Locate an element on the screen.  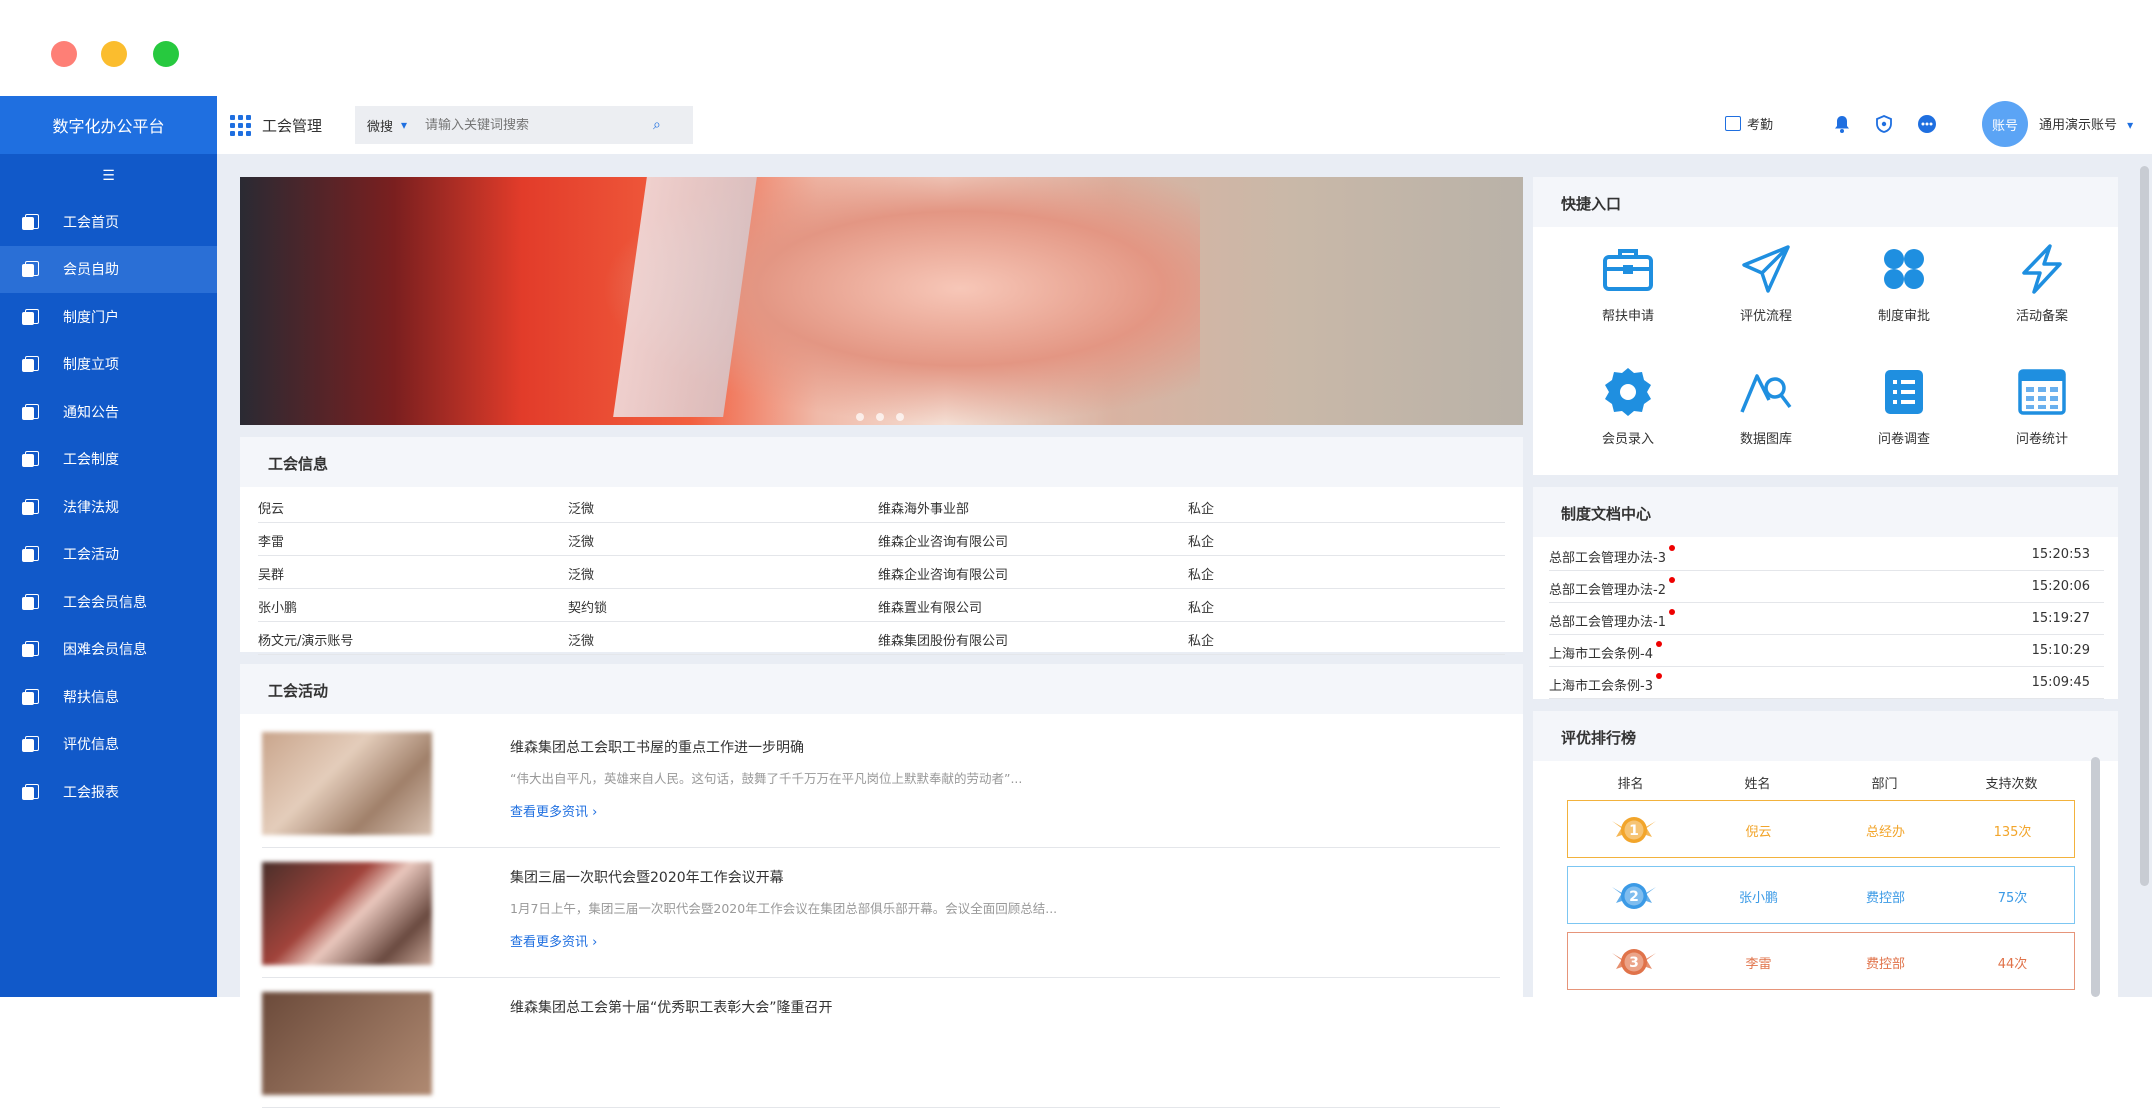
ranking-row: 2 张小鹏 费控部 75次 is located at coordinates (1821, 895).